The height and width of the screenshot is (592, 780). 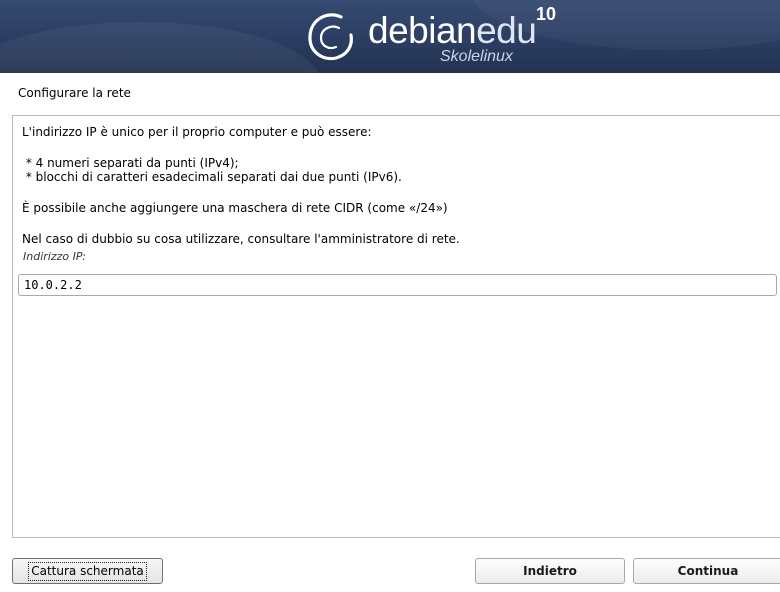 I want to click on screenshot-button-label: Cattura schermata, so click(x=87, y=571).